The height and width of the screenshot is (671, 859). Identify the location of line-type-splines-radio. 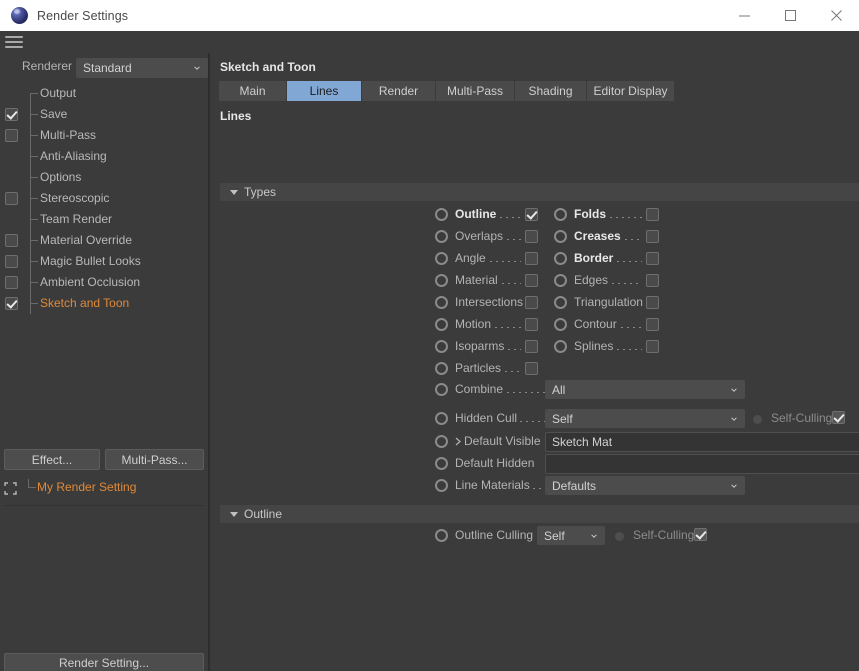
(560, 346).